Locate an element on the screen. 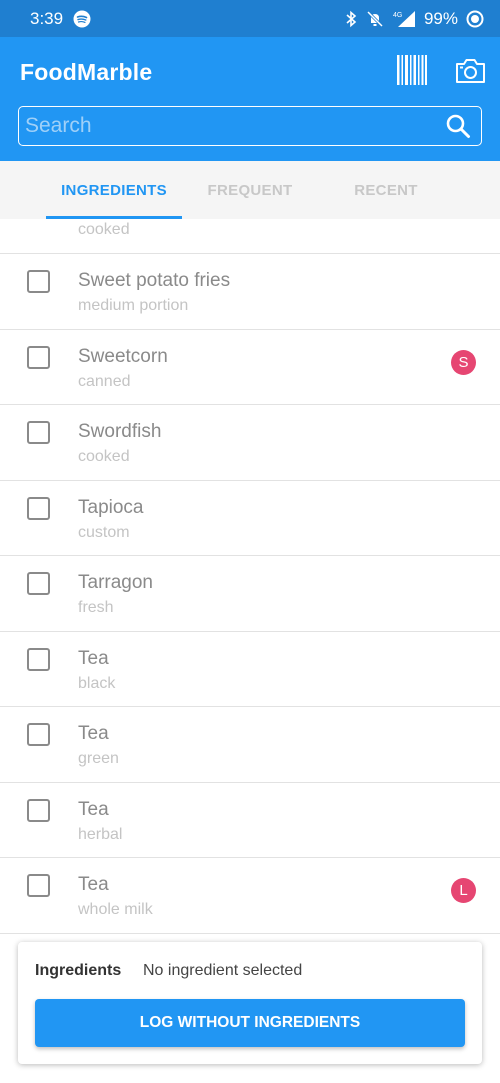  tab-frequent: FREQUENT is located at coordinates (250, 190).